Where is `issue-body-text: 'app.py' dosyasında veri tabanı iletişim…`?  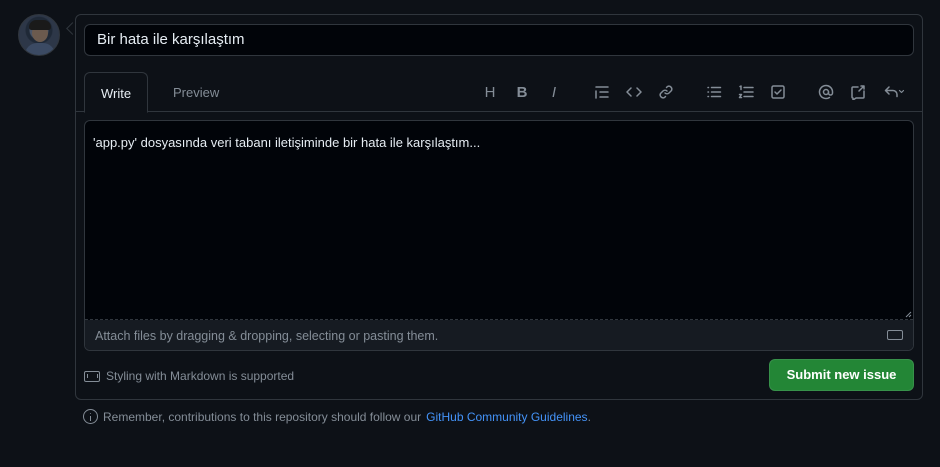 issue-body-text: 'app.py' dosyasında veri tabanı iletişim… is located at coordinates (286, 142).